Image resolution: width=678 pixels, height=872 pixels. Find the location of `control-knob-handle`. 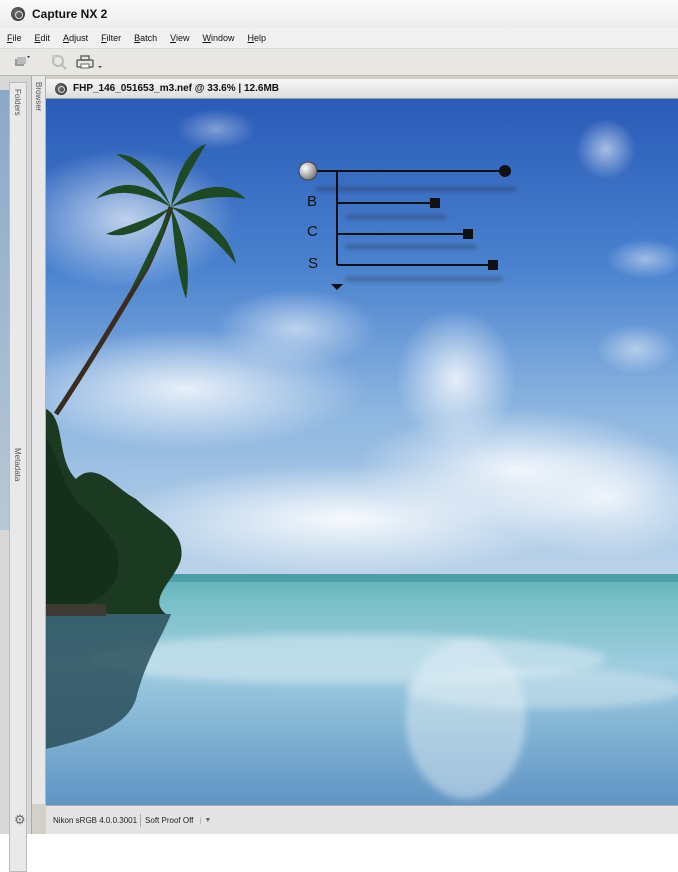

control-knob-handle is located at coordinates (308, 171).